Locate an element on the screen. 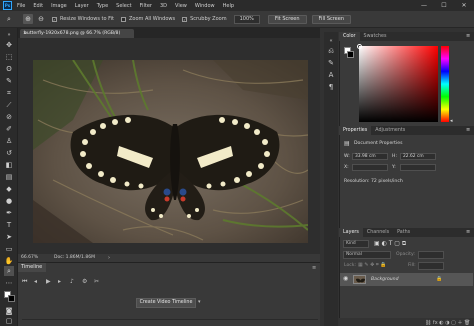 This screenshot has width=474, height=326. tab-paths: Paths is located at coordinates (403, 232).